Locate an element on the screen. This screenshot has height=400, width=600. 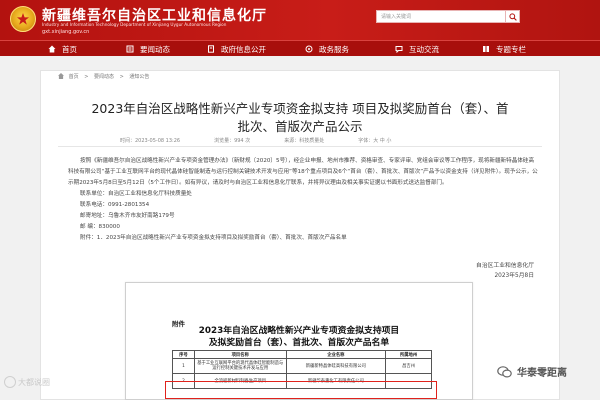
breadcrumb-news: 要闻动态 is located at coordinates (104, 77).